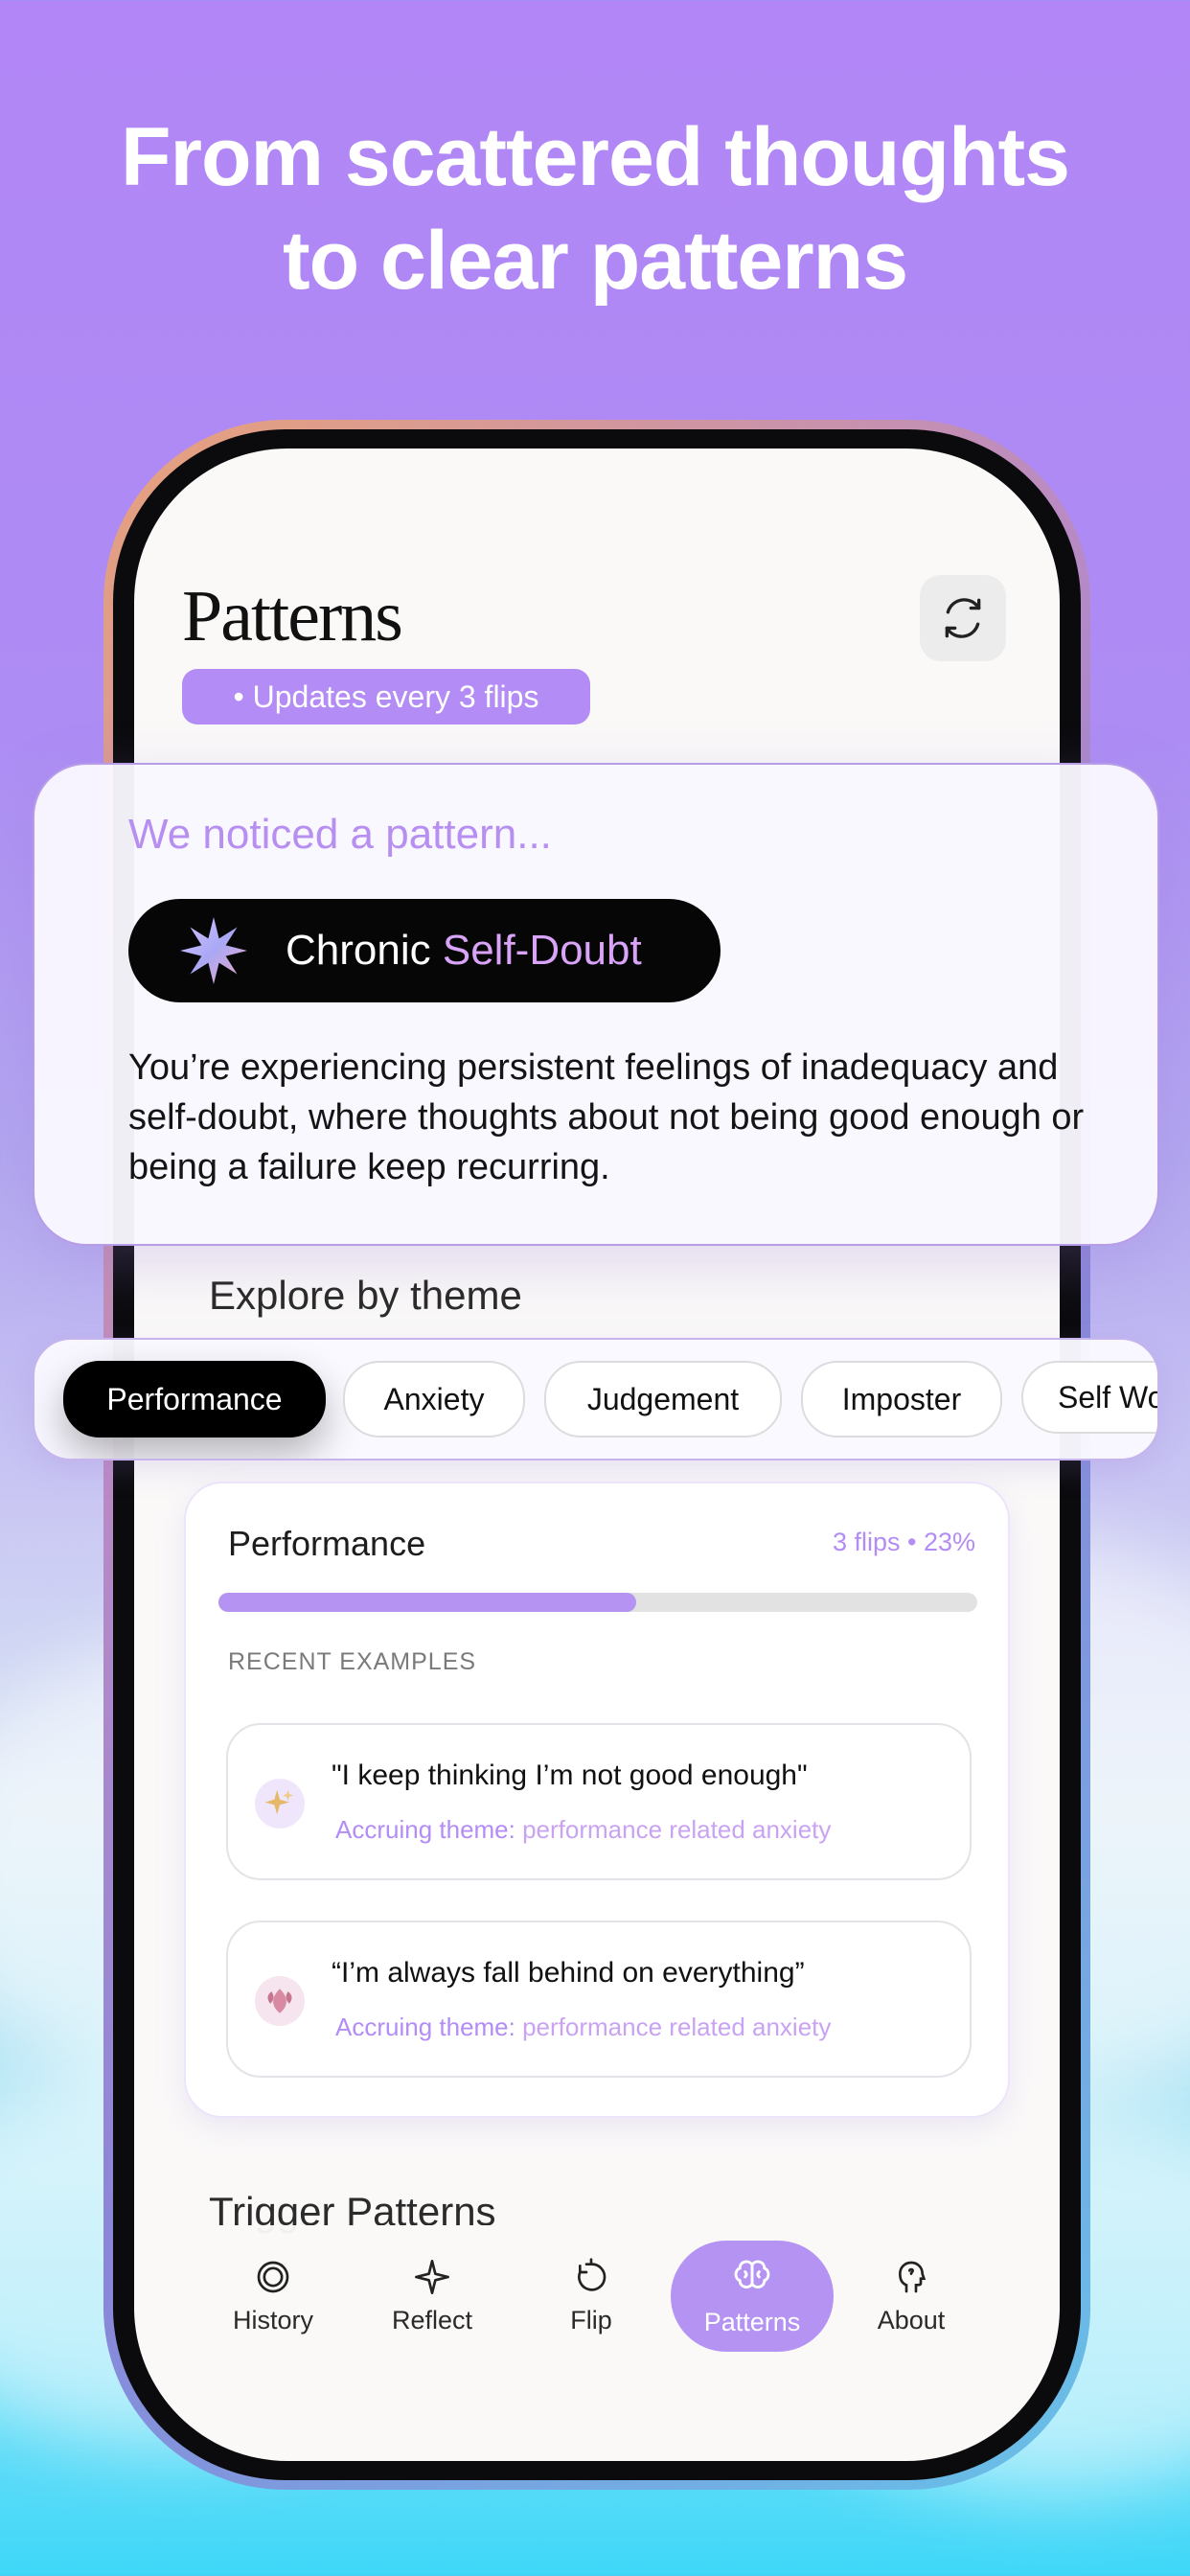  I want to click on nav-history-label: History, so click(272, 2319).